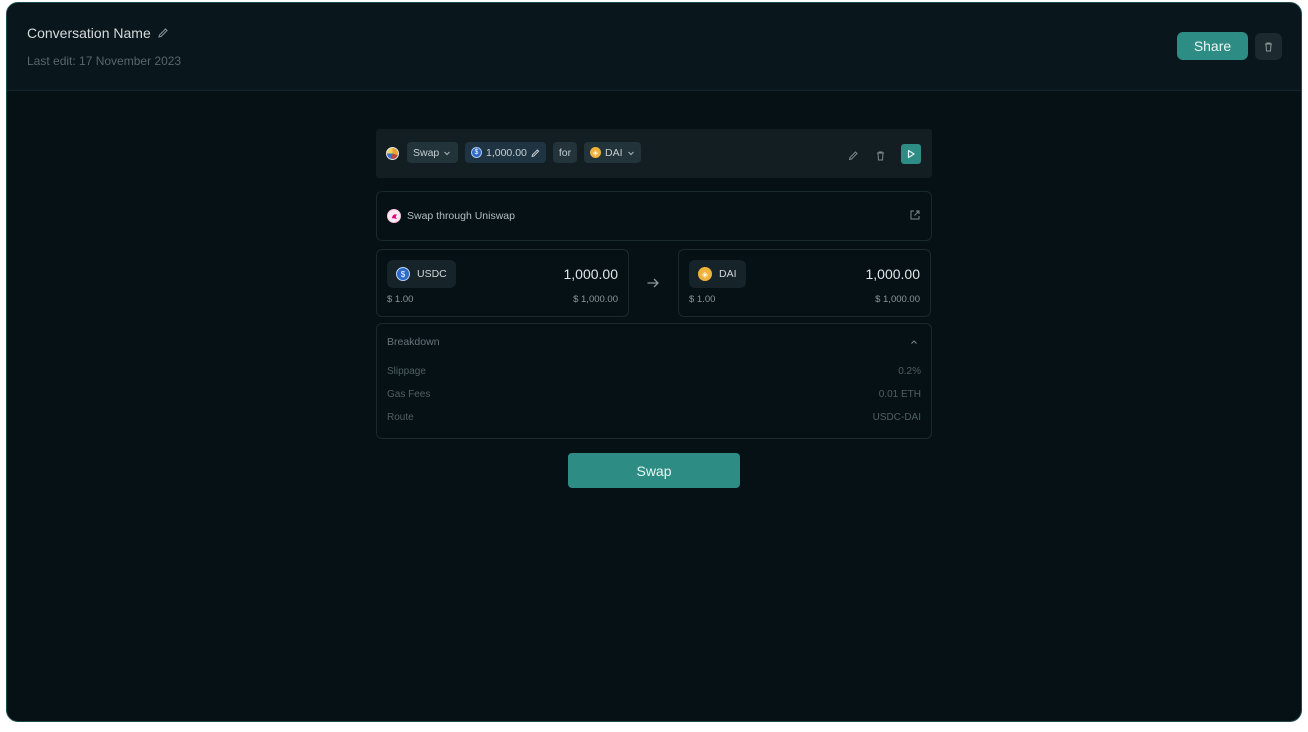 The width and height of the screenshot is (1308, 732). I want to click on from-token-card: $ USDC 1,000.00 $ 1.00 $ 1,000.00, so click(502, 283).